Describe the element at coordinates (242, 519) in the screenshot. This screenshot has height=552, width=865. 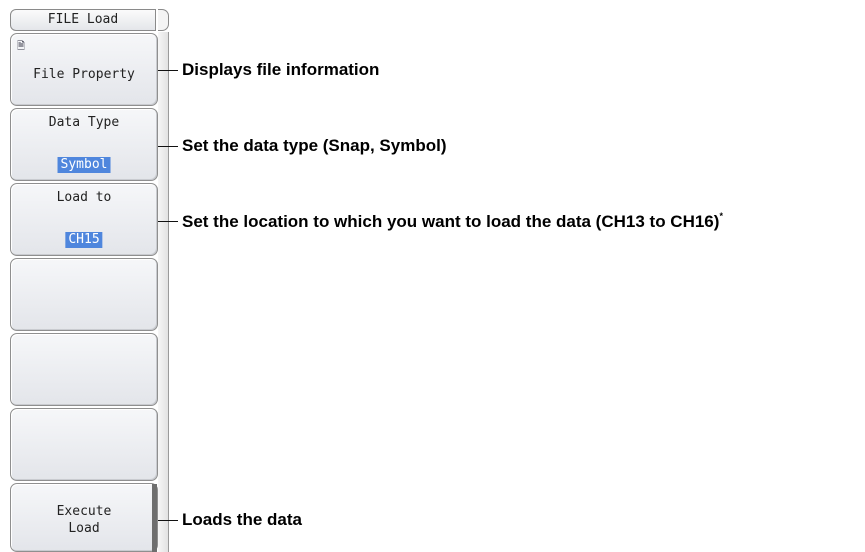
I see `callout-execute: Loads the data` at that location.